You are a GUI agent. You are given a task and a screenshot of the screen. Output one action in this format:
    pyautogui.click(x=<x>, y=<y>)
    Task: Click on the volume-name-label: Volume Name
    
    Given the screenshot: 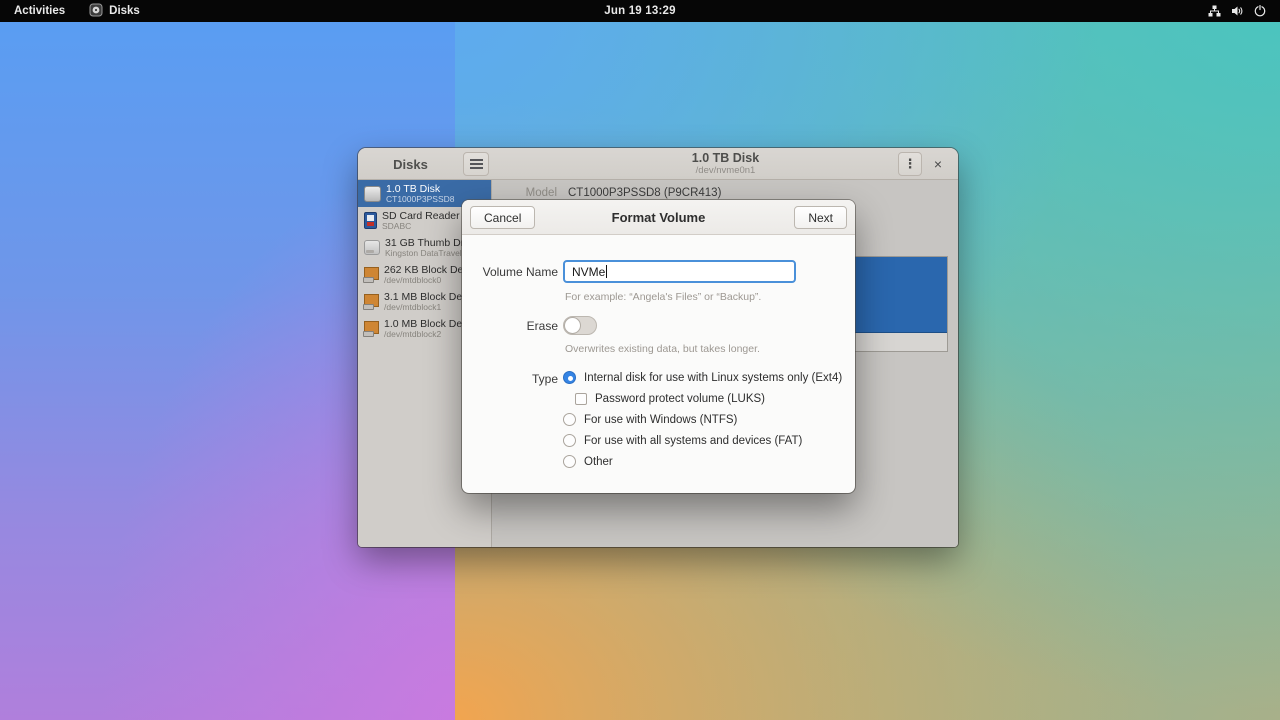 What is the action you would take?
    pyautogui.click(x=520, y=272)
    